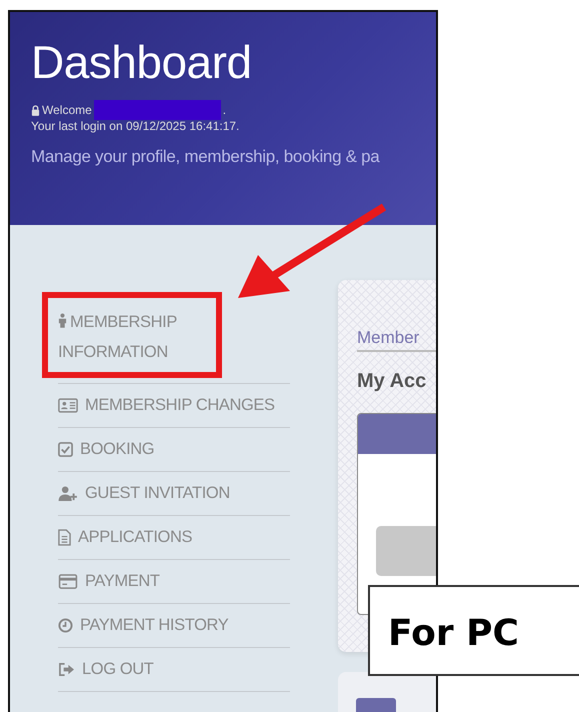  I want to click on welcome-text: Welcome, so click(67, 110).